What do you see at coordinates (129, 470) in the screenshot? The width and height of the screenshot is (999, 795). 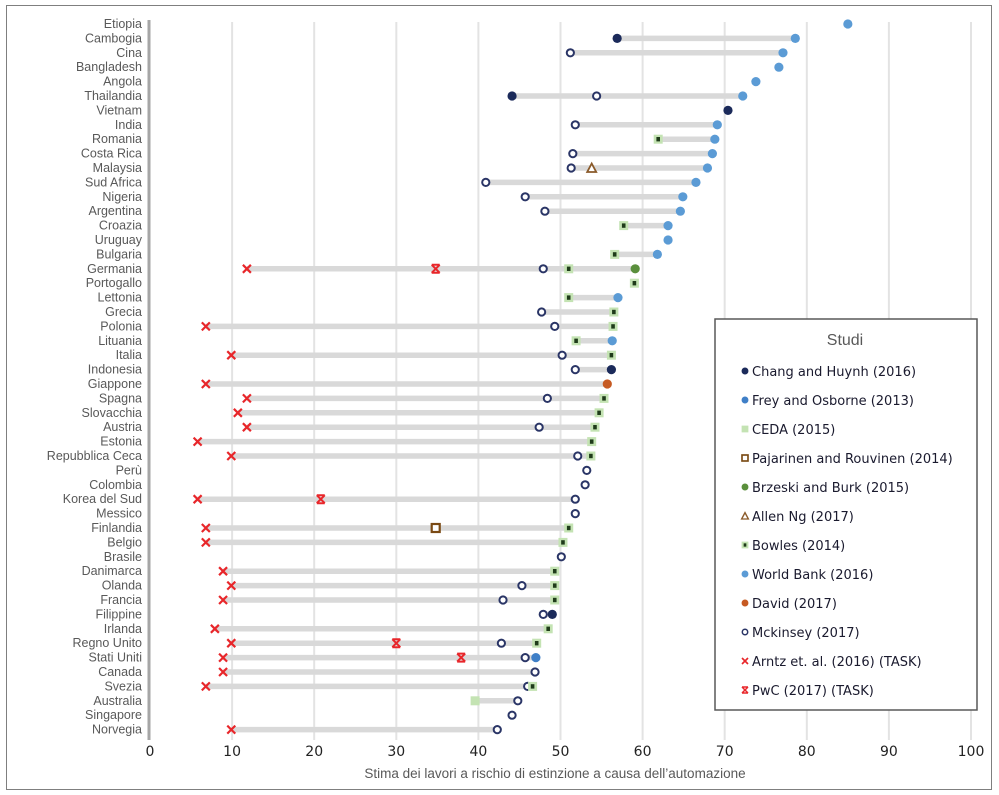 I see `category-label: Perù` at bounding box center [129, 470].